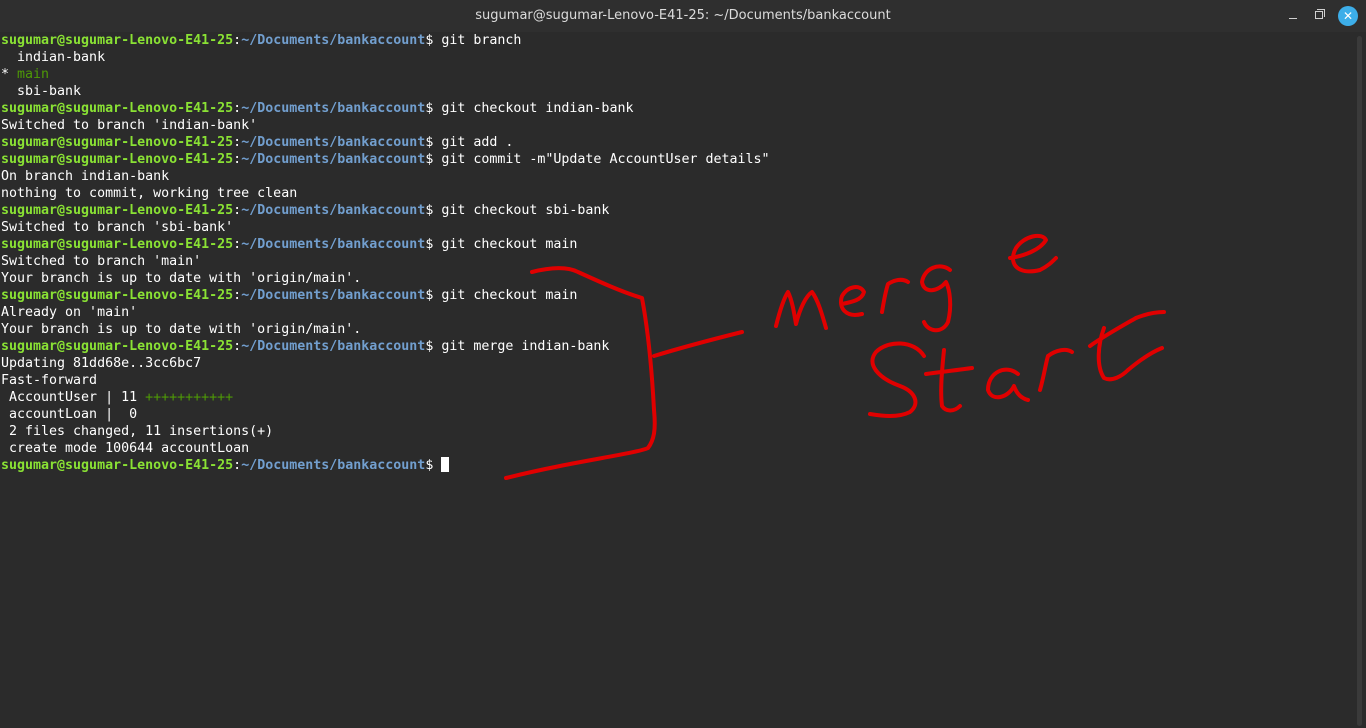  I want to click on output-line: nothing to commit, working tree clean, so click(676, 193).